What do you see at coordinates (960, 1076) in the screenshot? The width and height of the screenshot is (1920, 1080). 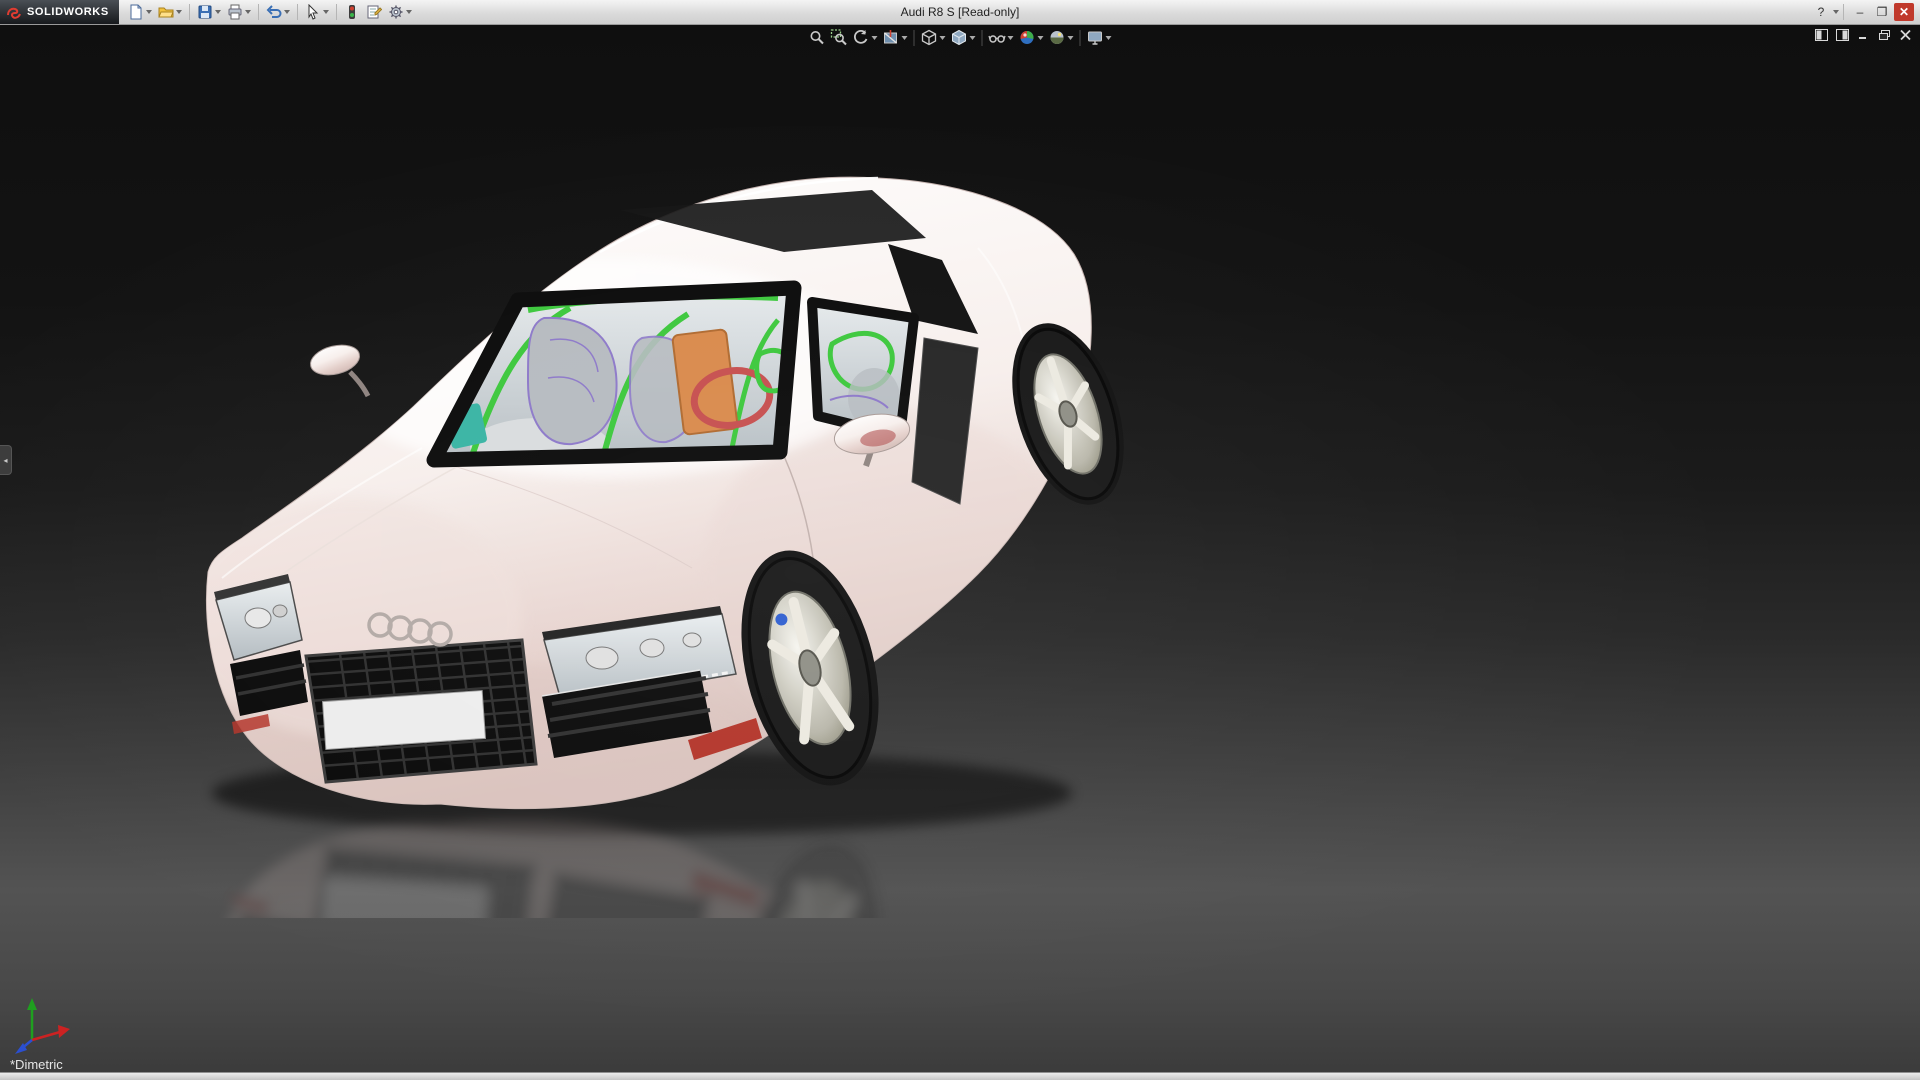 I see `status-bar` at bounding box center [960, 1076].